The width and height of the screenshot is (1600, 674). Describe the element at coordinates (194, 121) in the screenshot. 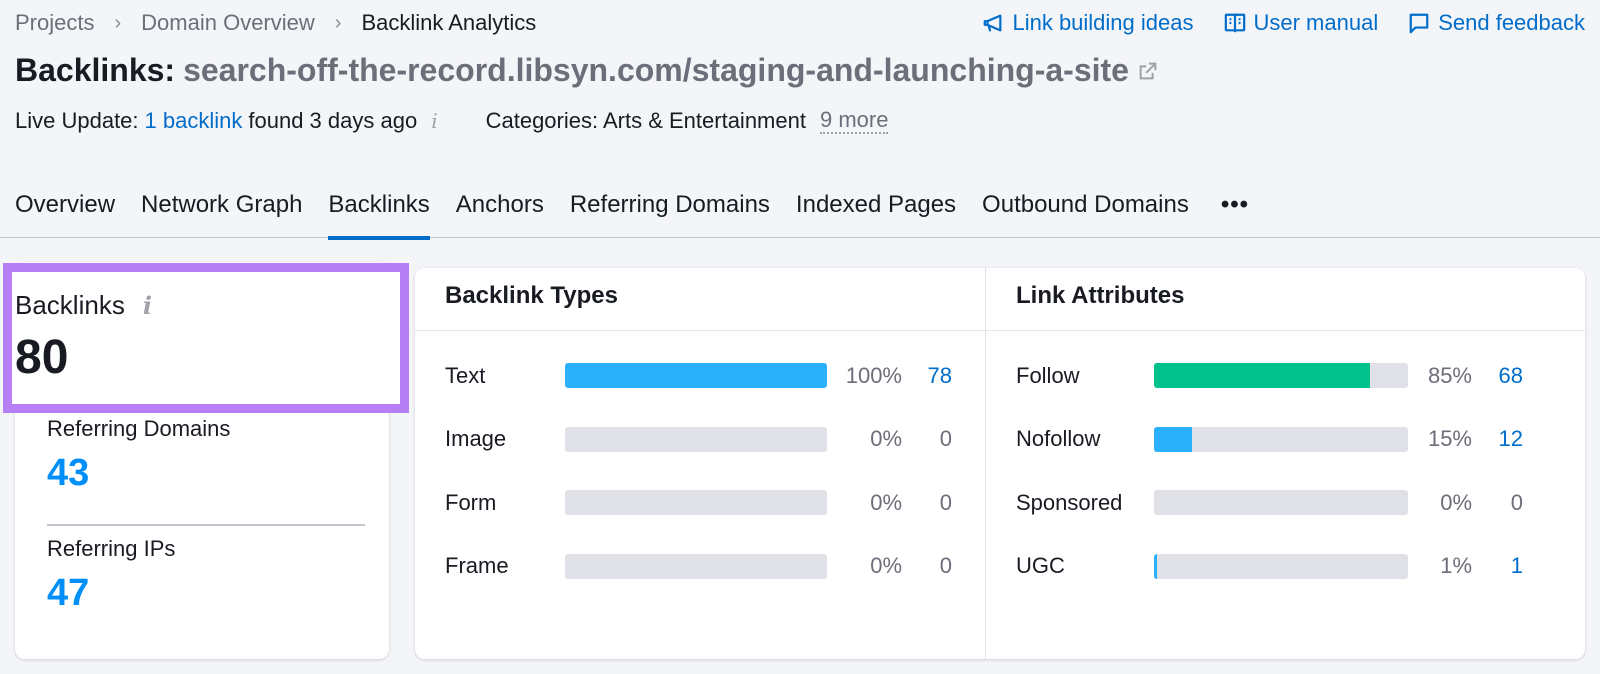

I see `live-update-backlink-link: 1 backlink` at that location.